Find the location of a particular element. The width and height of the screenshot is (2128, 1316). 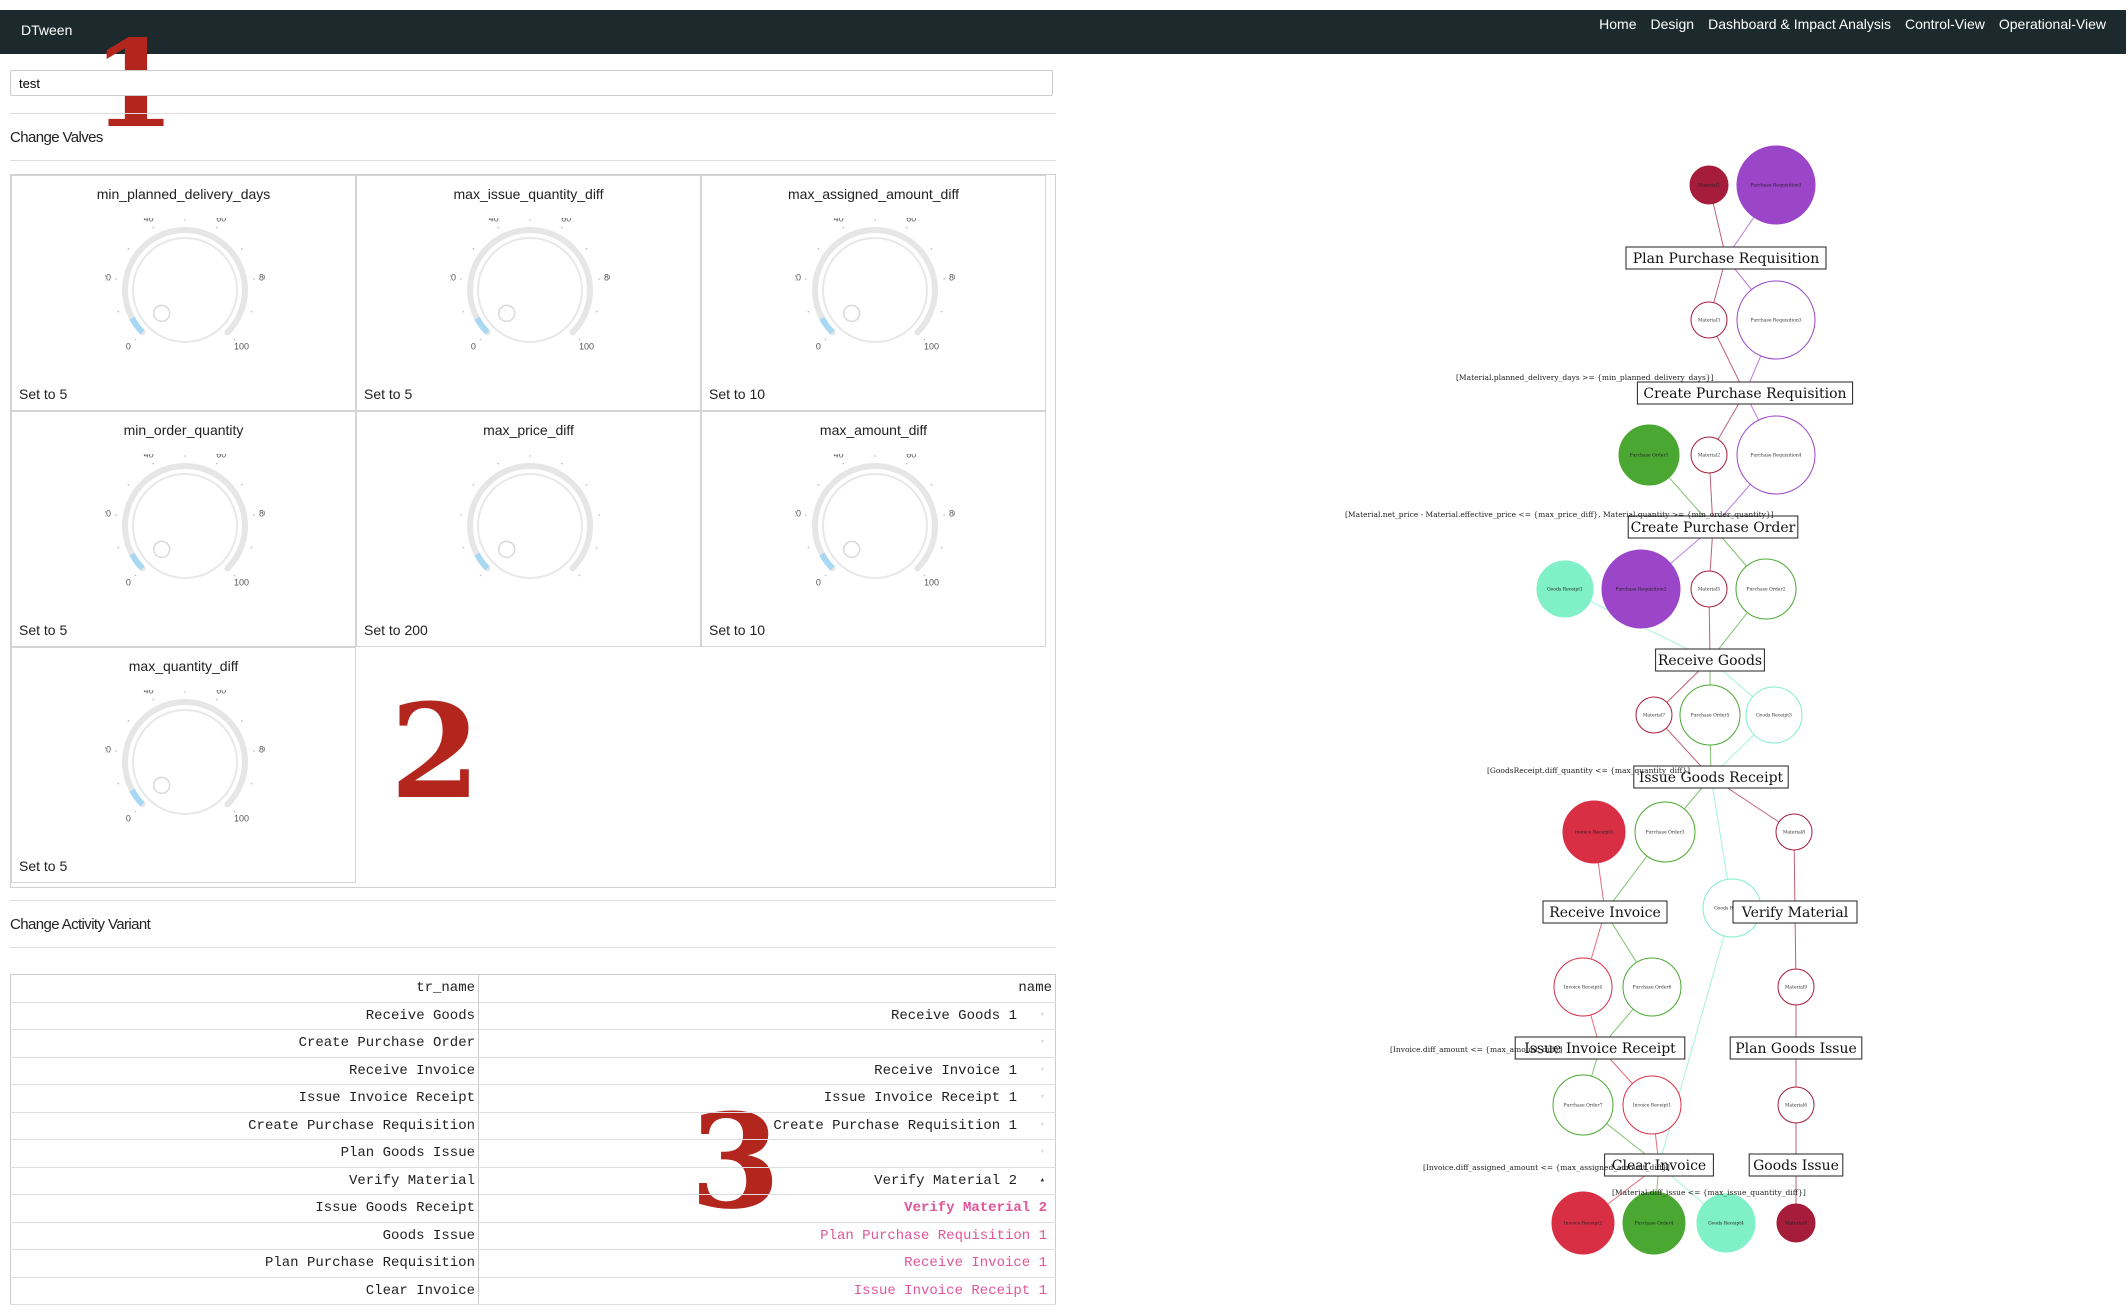

name-select-cell: Issue Invoice Receipt 1 ▾ is located at coordinates (767, 1098).